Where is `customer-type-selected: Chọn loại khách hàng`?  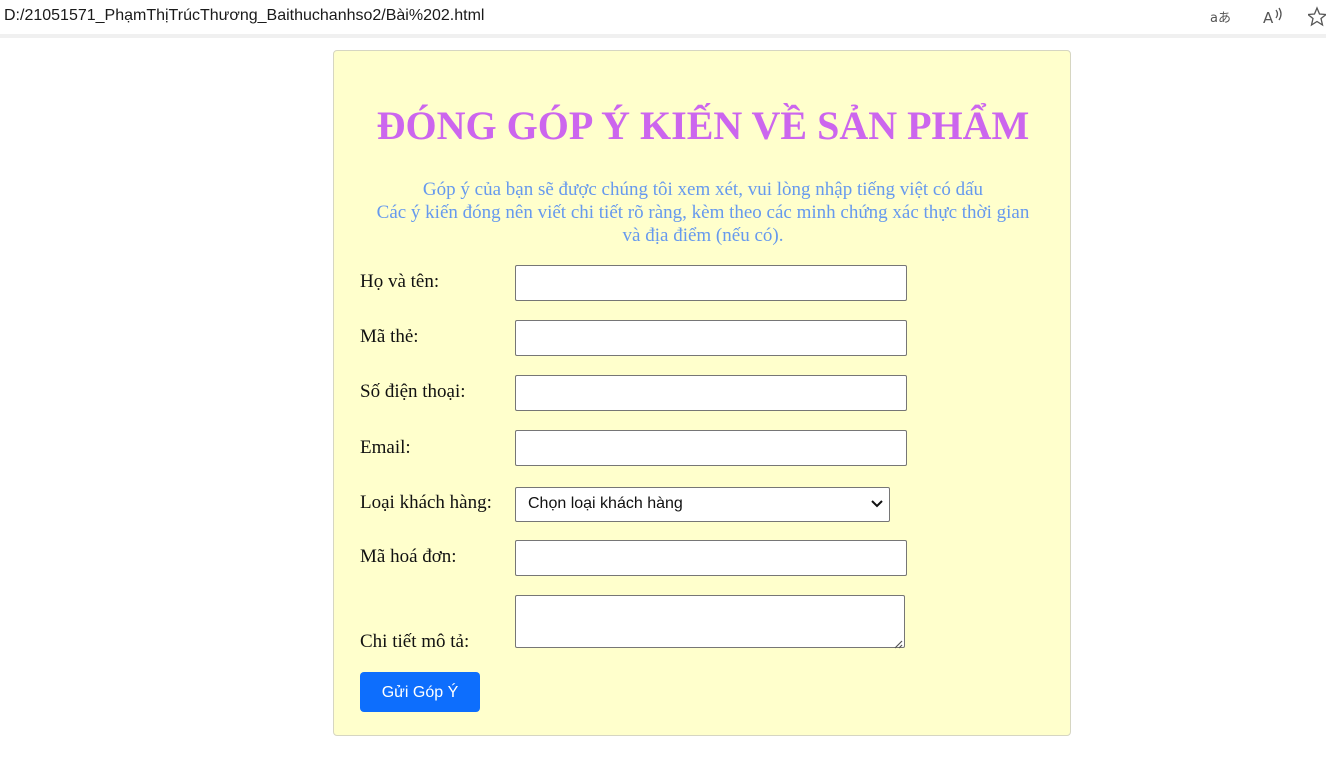 customer-type-selected: Chọn loại khách hàng is located at coordinates (605, 503).